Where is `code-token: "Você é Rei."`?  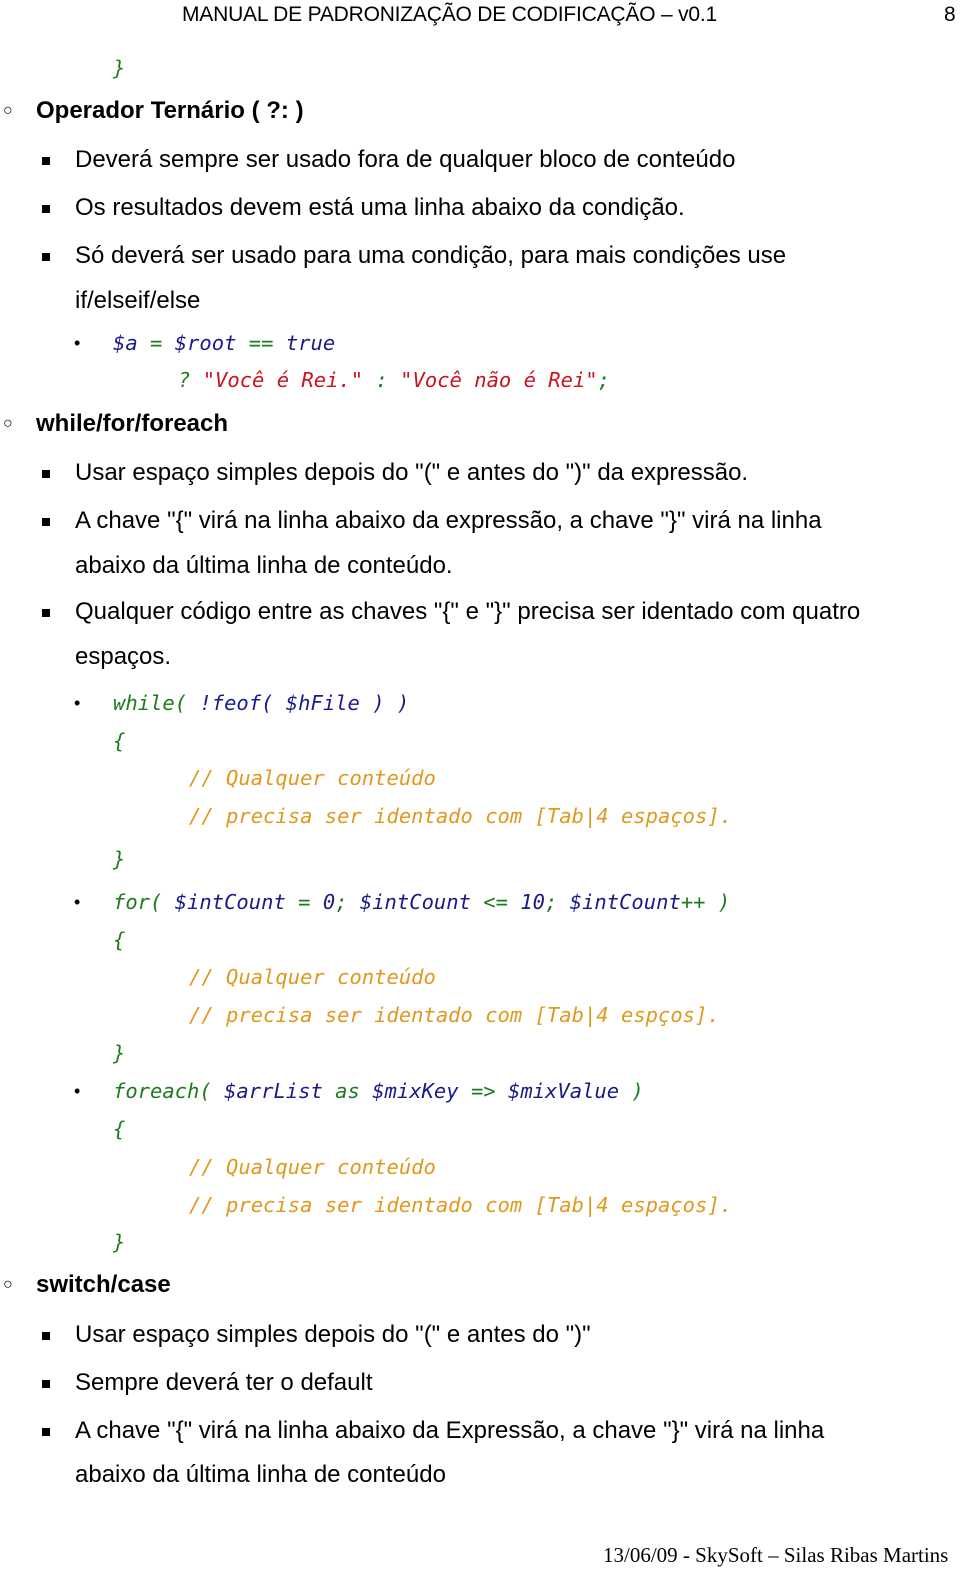 code-token: "Você é Rei." is located at coordinates (283, 380).